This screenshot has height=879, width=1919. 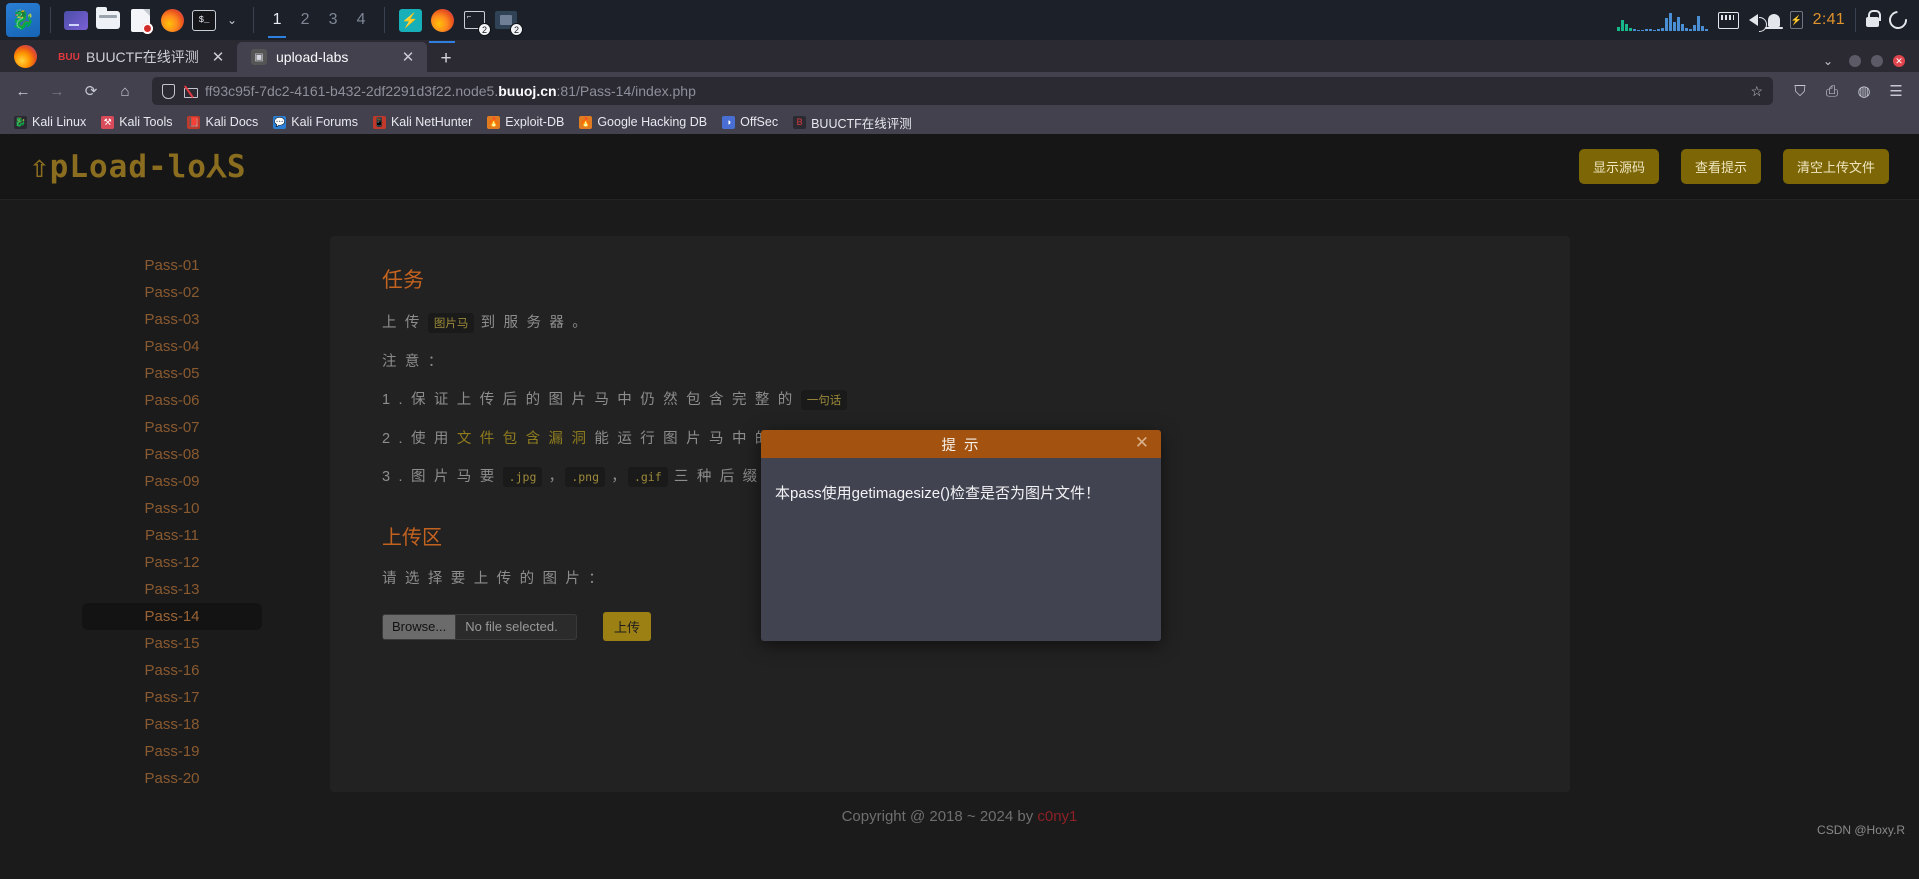 I want to click on bookmark-label: Kali NetHunter, so click(x=431, y=122).